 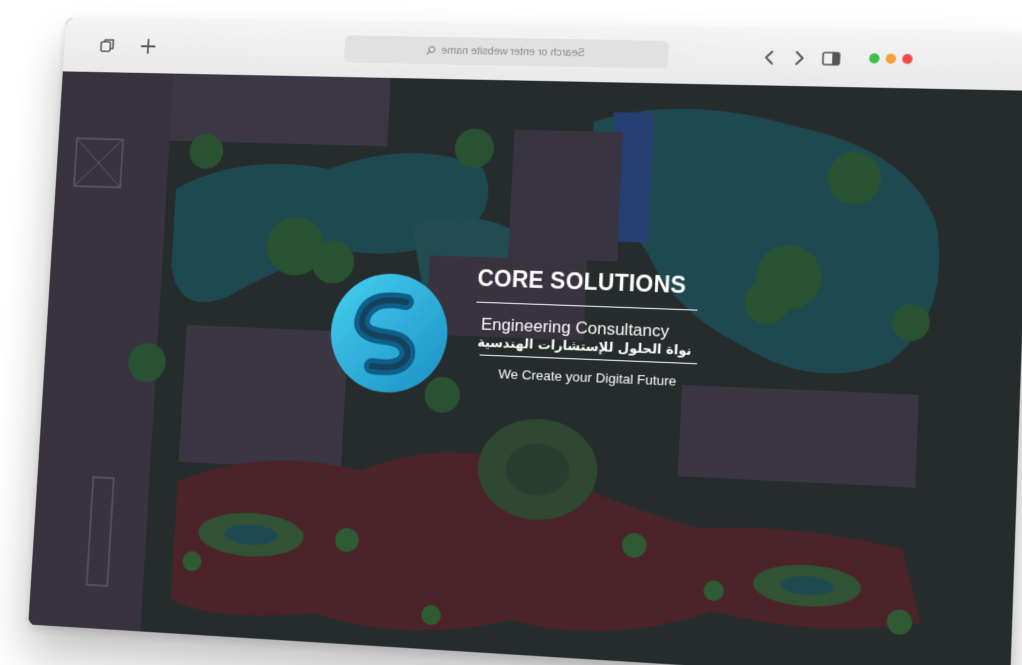 What do you see at coordinates (769, 57) in the screenshot?
I see `back-icon` at bounding box center [769, 57].